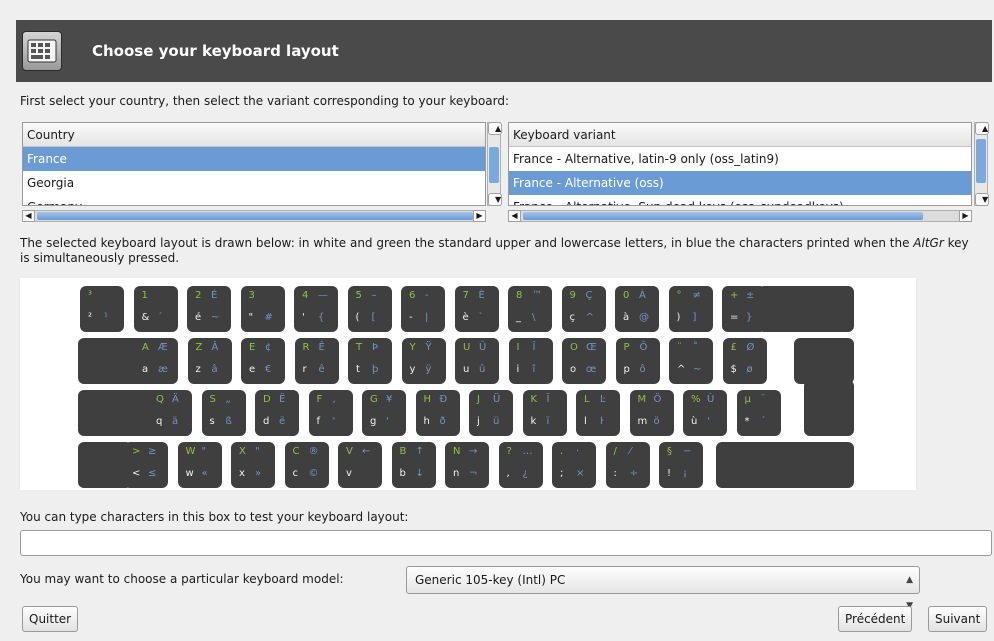 This screenshot has height=641, width=994. I want to click on keyboard-key: + ± =}, so click(744, 309).